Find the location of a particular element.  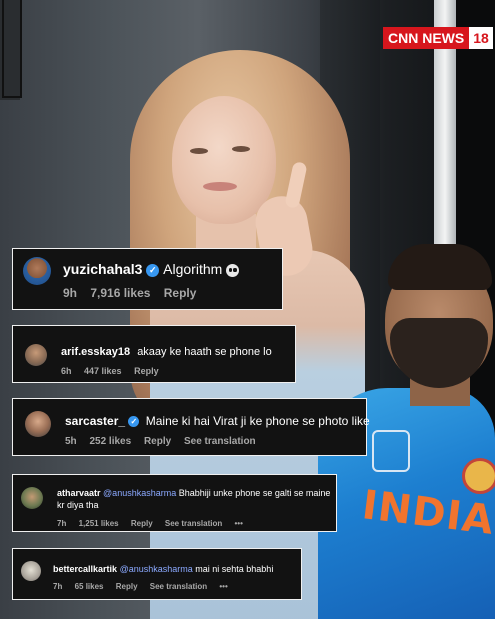

comment-text: mai ni sehta bhabhi is located at coordinates (234, 569).